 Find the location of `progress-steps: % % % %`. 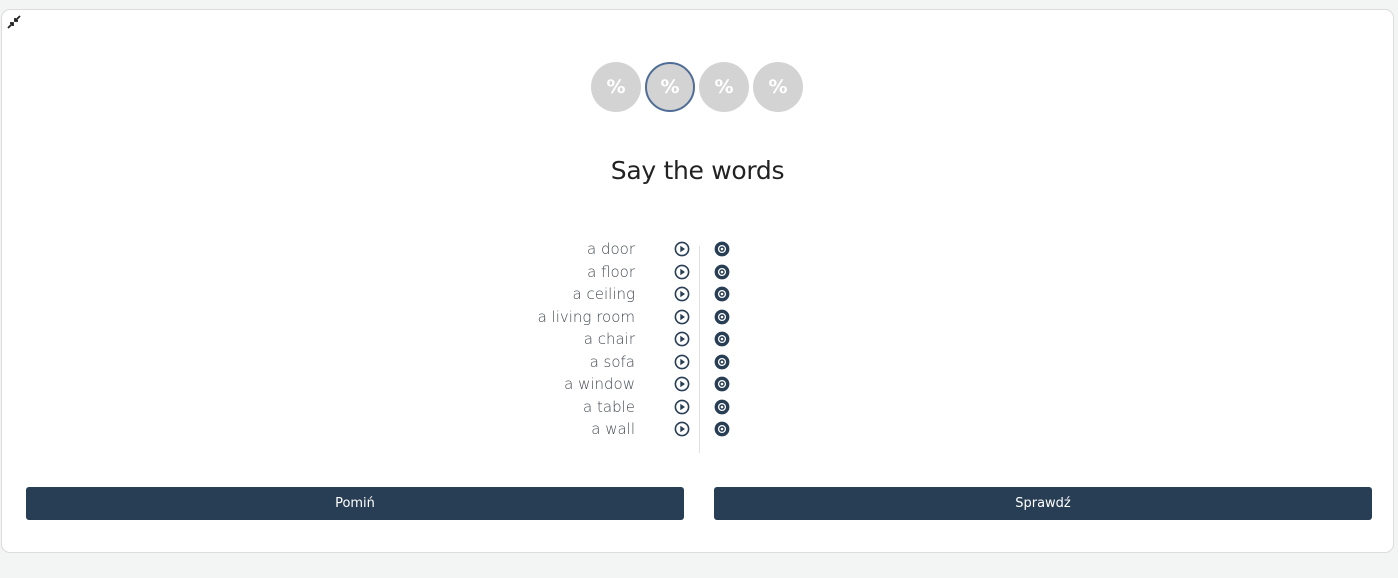

progress-steps: % % % % is located at coordinates (697, 87).